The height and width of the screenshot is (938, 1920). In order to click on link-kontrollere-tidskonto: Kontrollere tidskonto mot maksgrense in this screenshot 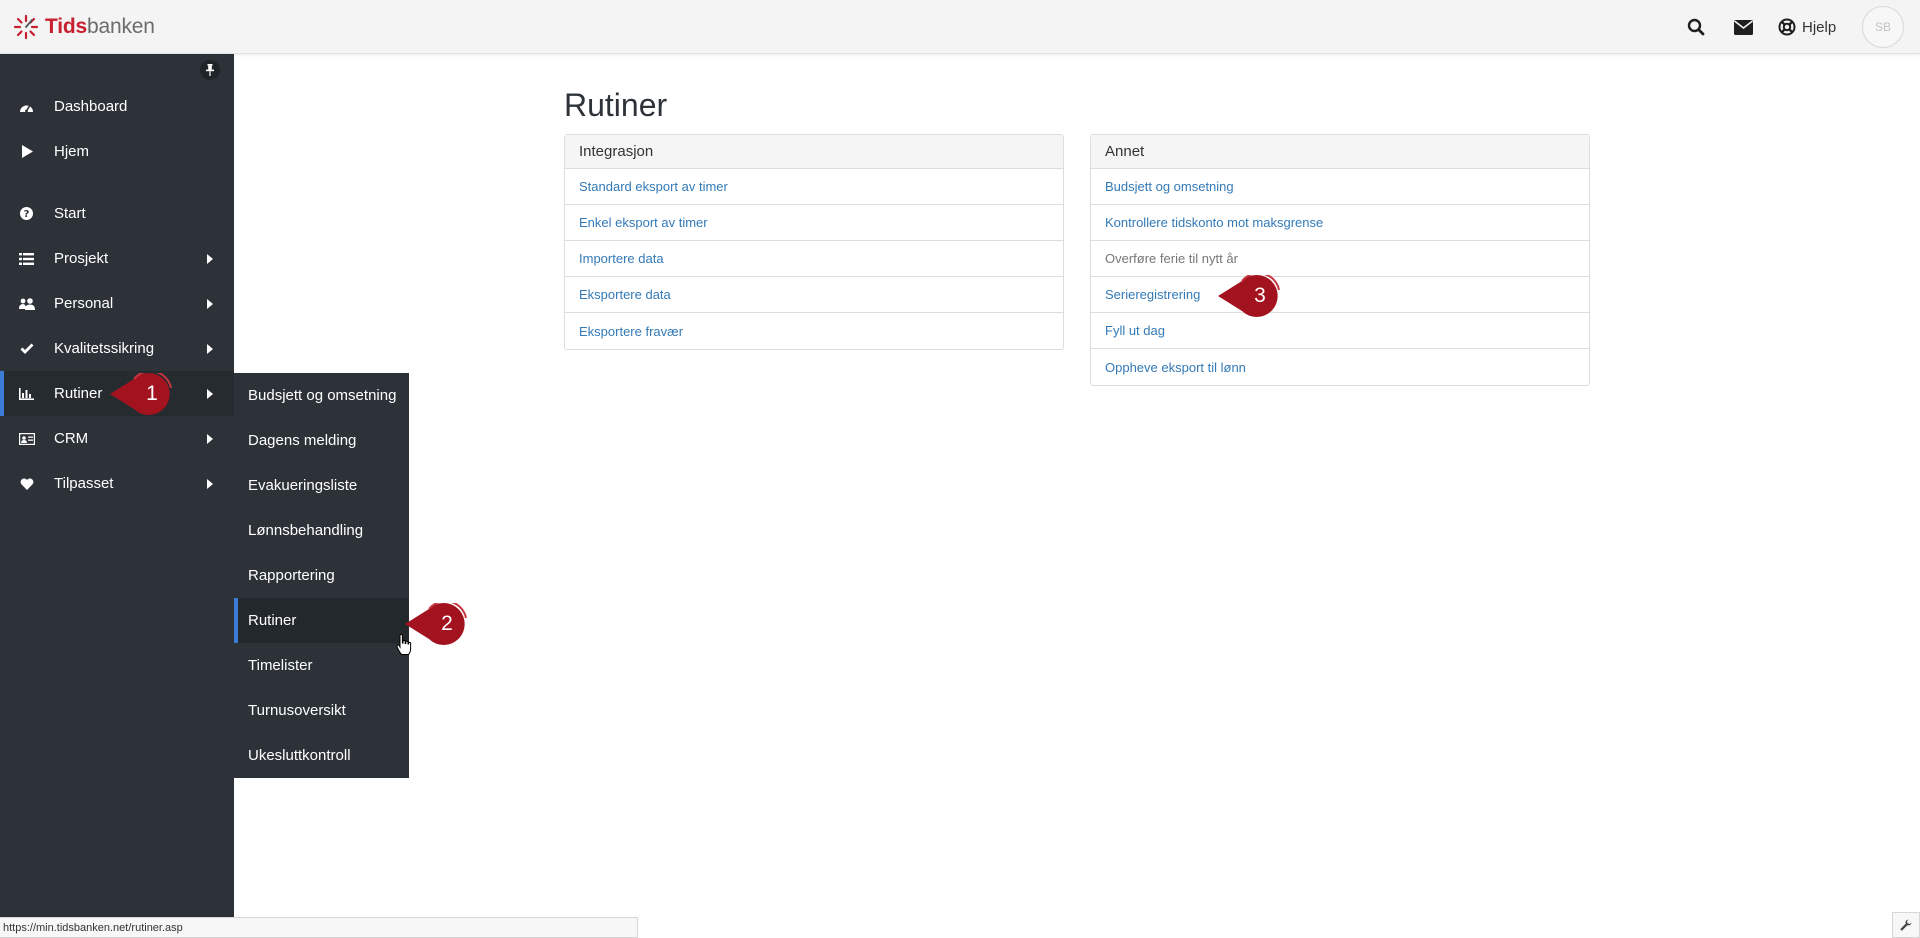, I will do `click(1340, 223)`.